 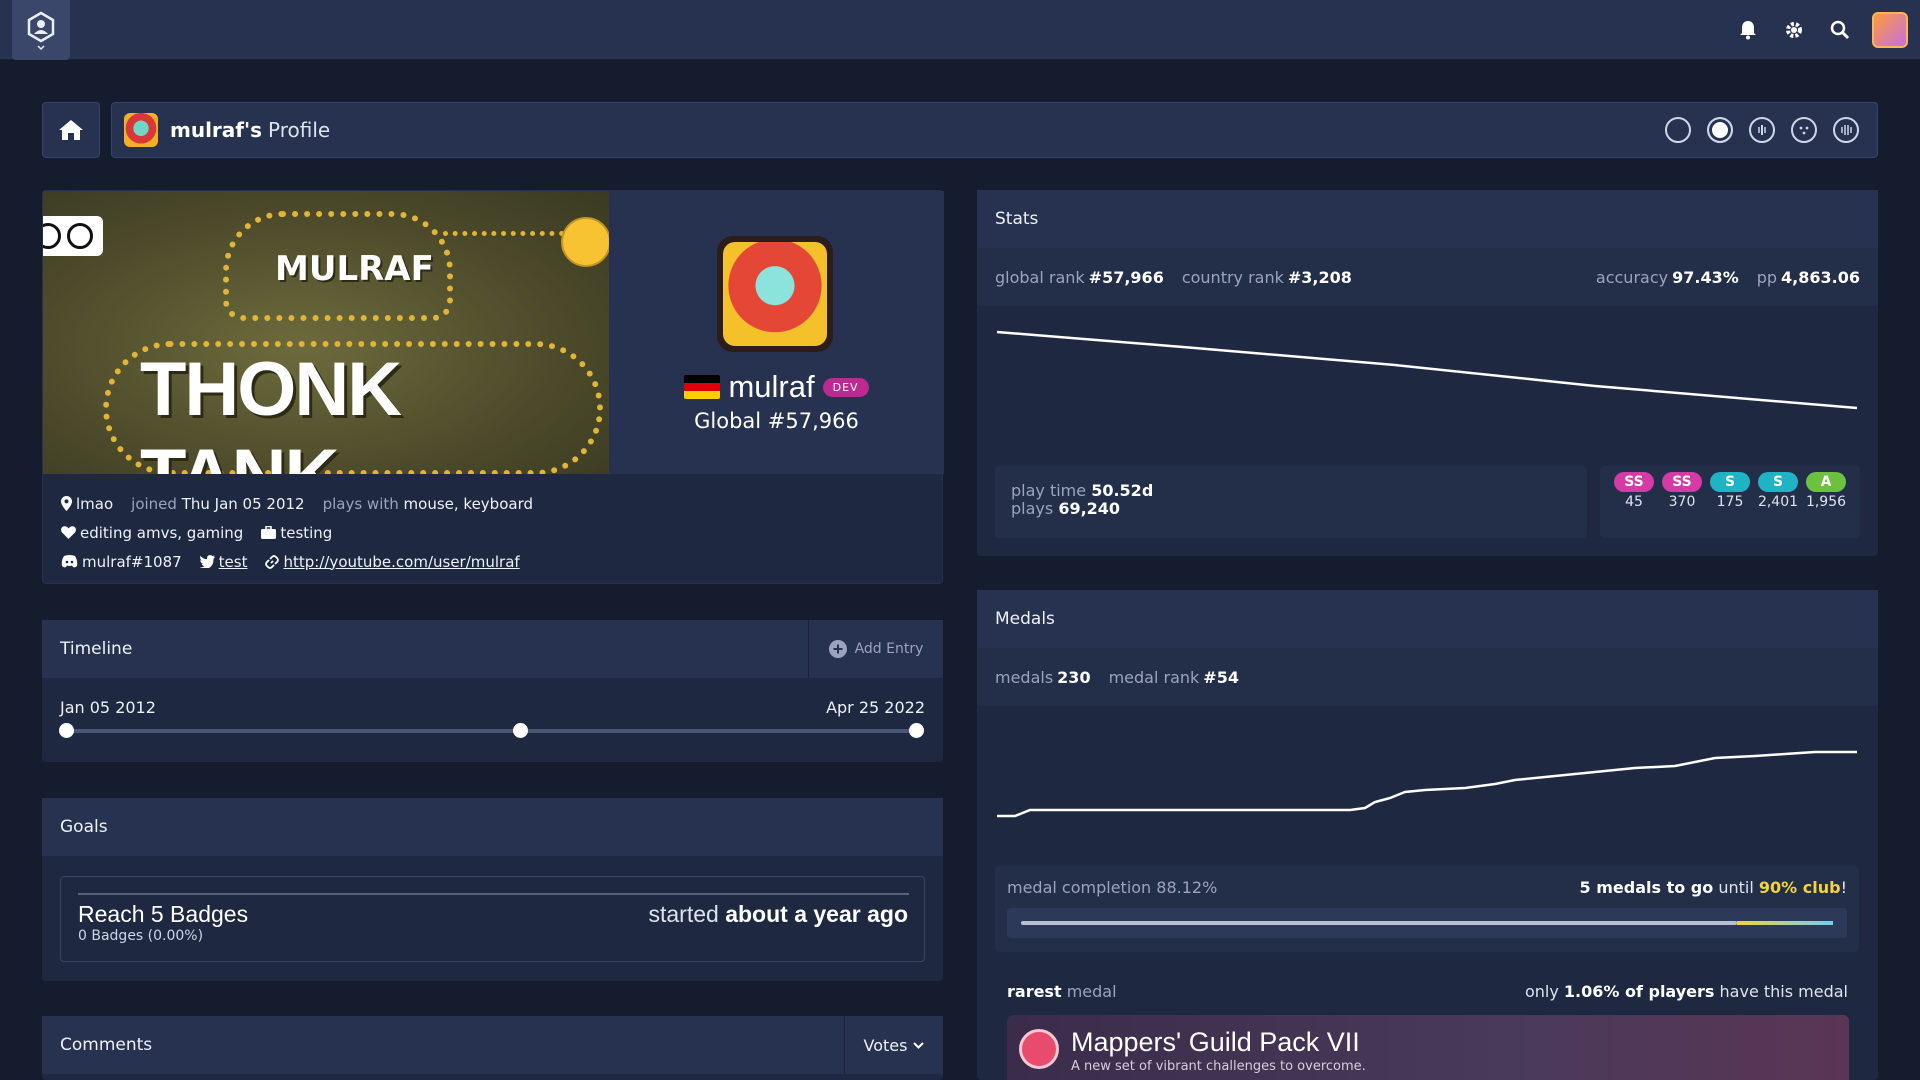 What do you see at coordinates (1427, 219) in the screenshot?
I see `stats-header: Stats` at bounding box center [1427, 219].